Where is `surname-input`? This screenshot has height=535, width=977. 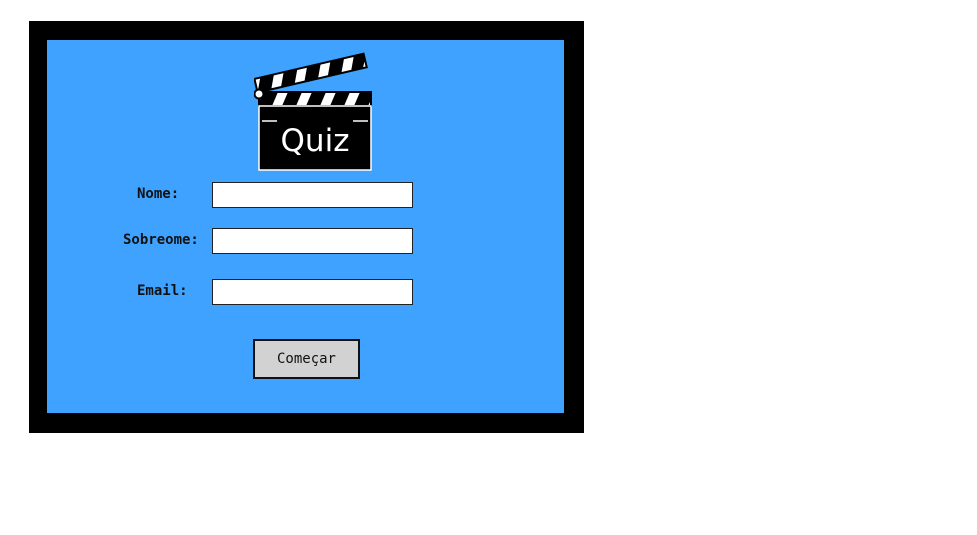
surname-input is located at coordinates (312, 241).